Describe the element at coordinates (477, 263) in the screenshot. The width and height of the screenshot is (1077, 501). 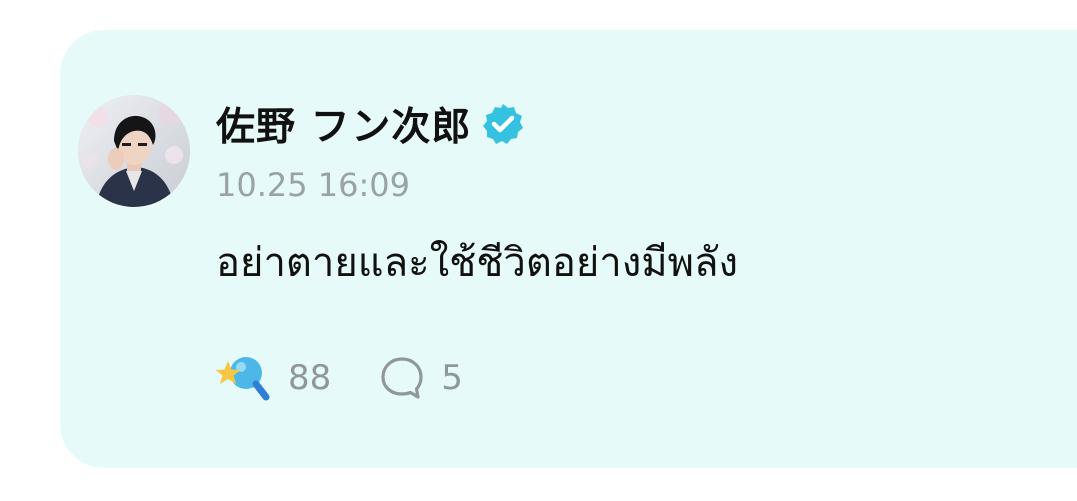
I see `post-text: อย่าตายและใช้ชีวิตอย่างมีพลัง` at that location.